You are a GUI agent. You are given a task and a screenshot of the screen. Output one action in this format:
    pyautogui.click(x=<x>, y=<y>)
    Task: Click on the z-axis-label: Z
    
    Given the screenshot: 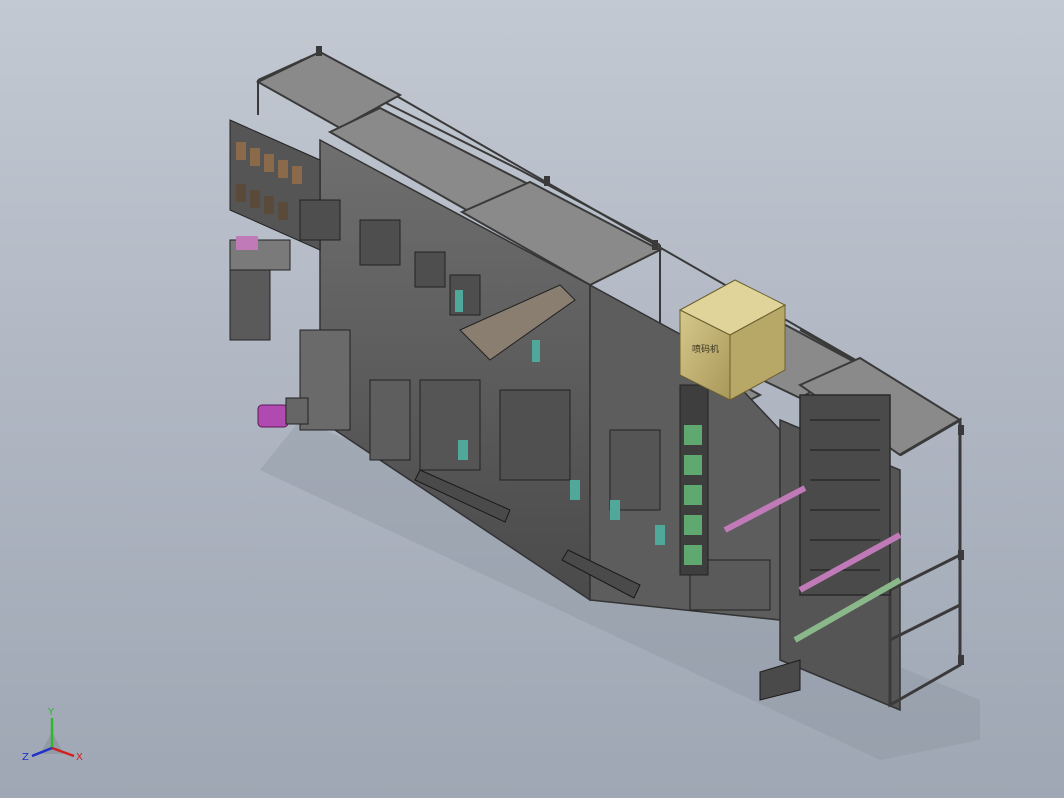 What is the action you would take?
    pyautogui.click(x=25, y=757)
    